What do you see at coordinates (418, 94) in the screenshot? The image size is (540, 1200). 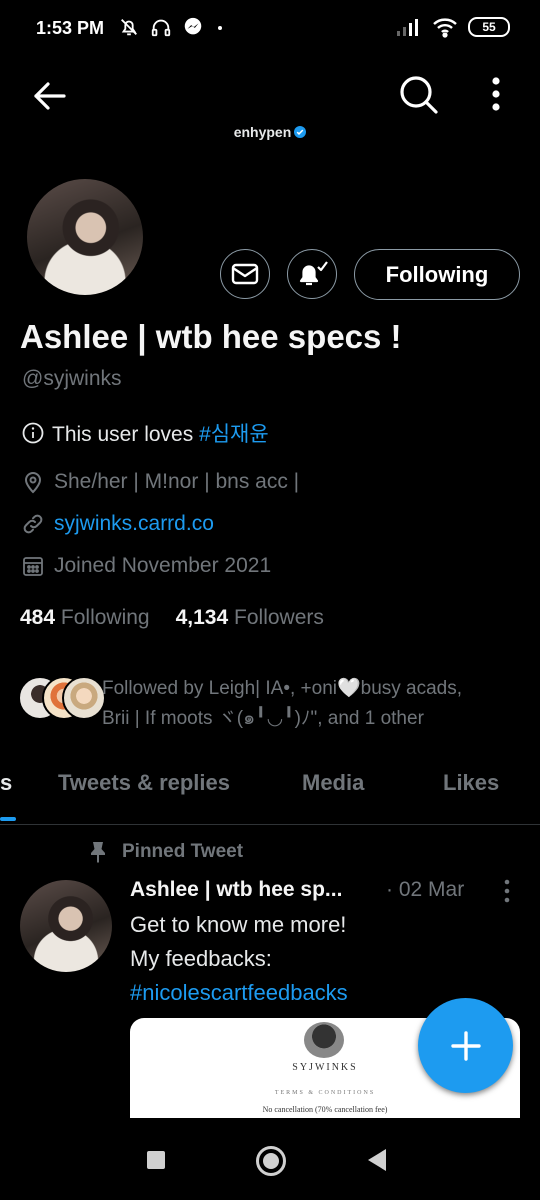 I see `search-icon` at bounding box center [418, 94].